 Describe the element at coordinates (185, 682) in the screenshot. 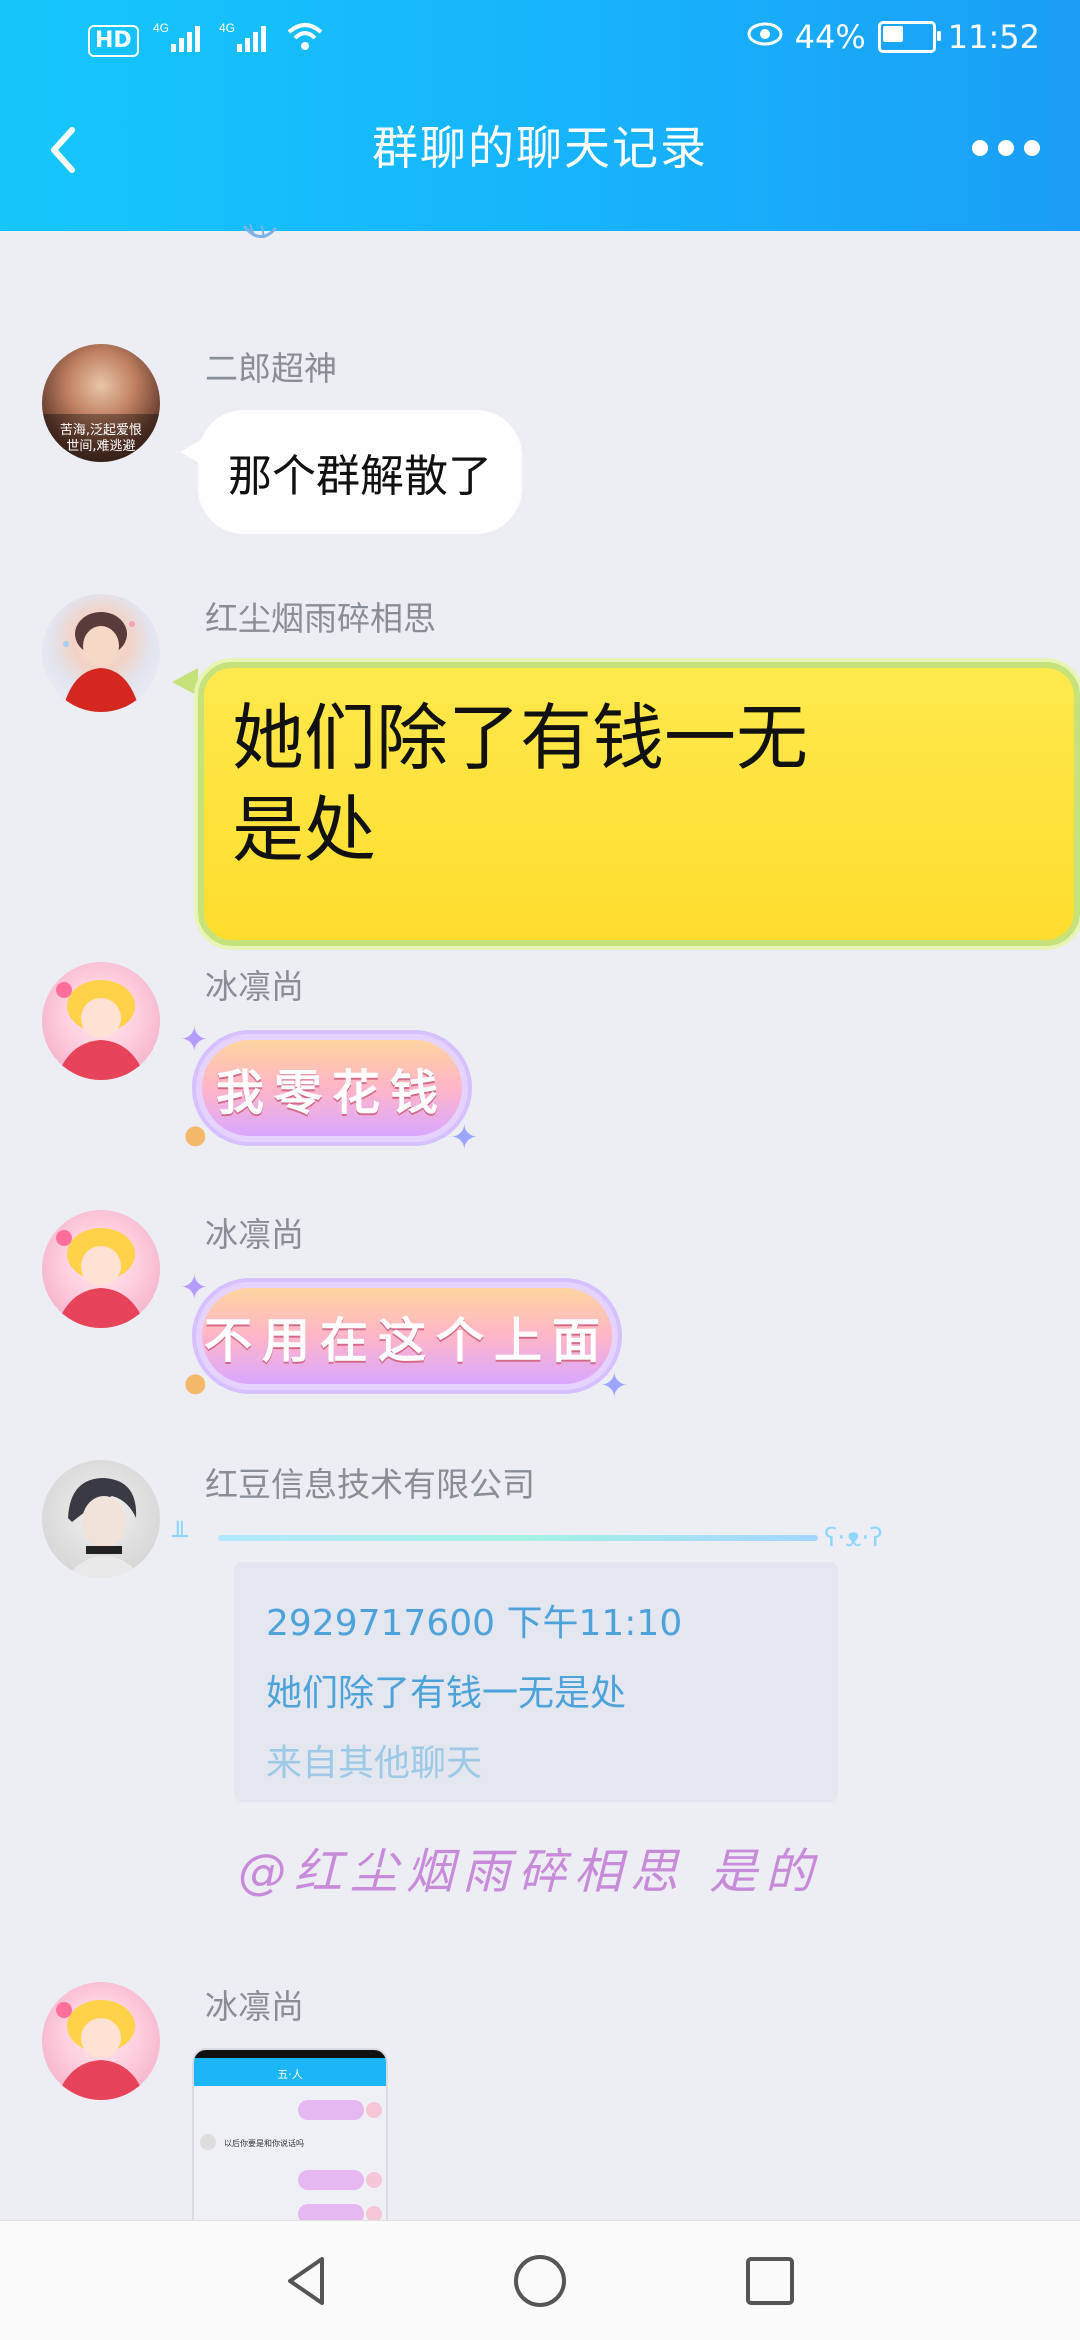

I see `bubble-tail` at that location.